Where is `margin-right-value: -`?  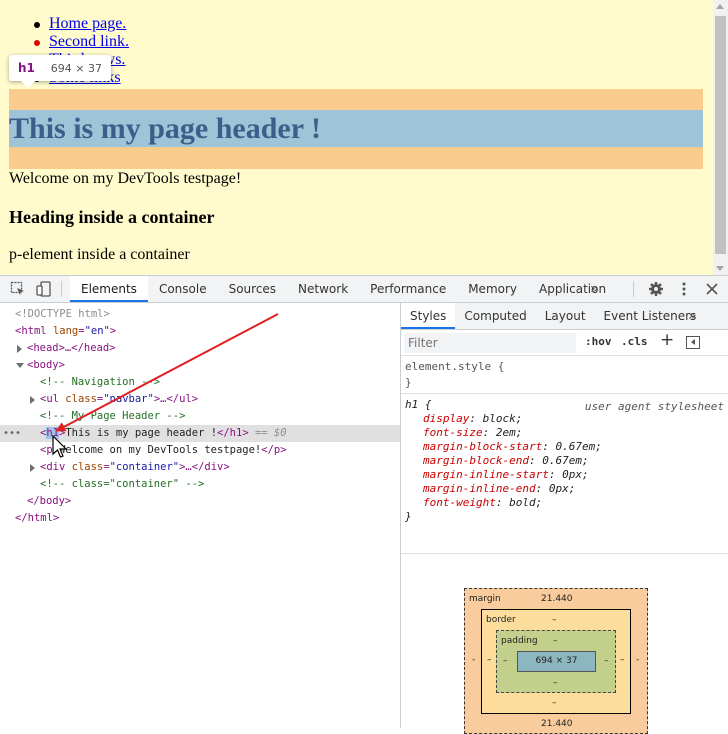 margin-right-value: - is located at coordinates (637, 660).